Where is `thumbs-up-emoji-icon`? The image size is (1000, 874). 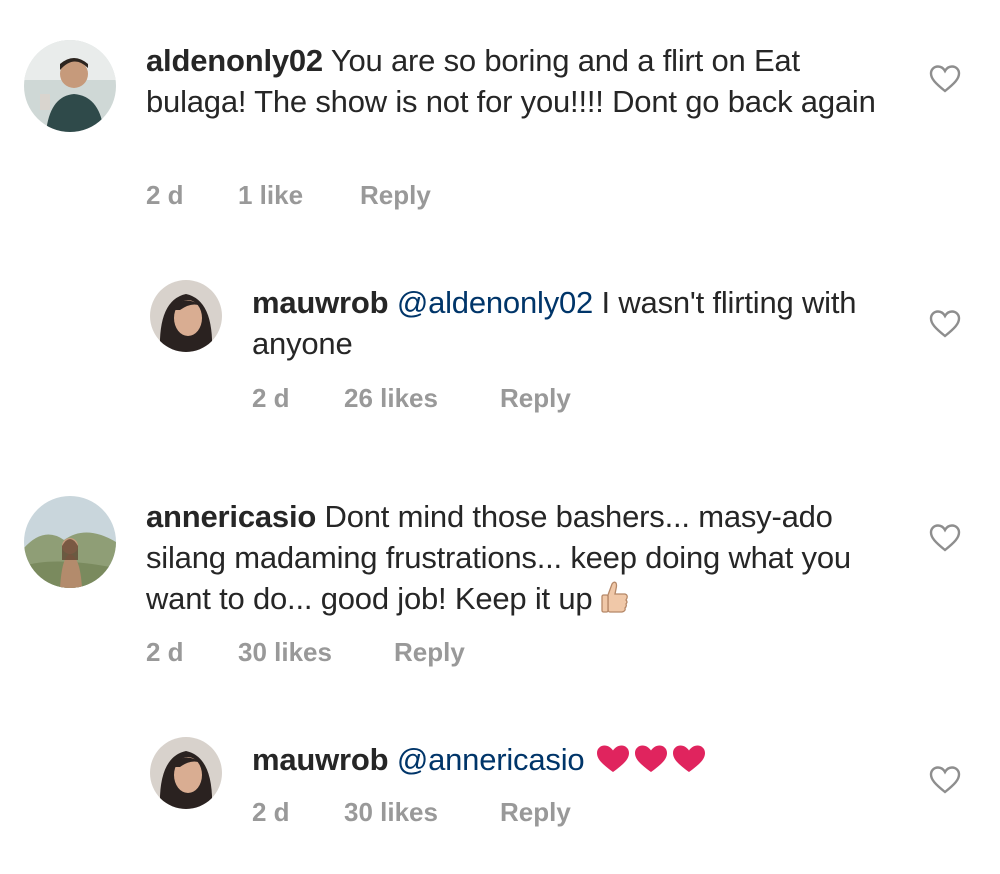
thumbs-up-emoji-icon is located at coordinates (615, 597).